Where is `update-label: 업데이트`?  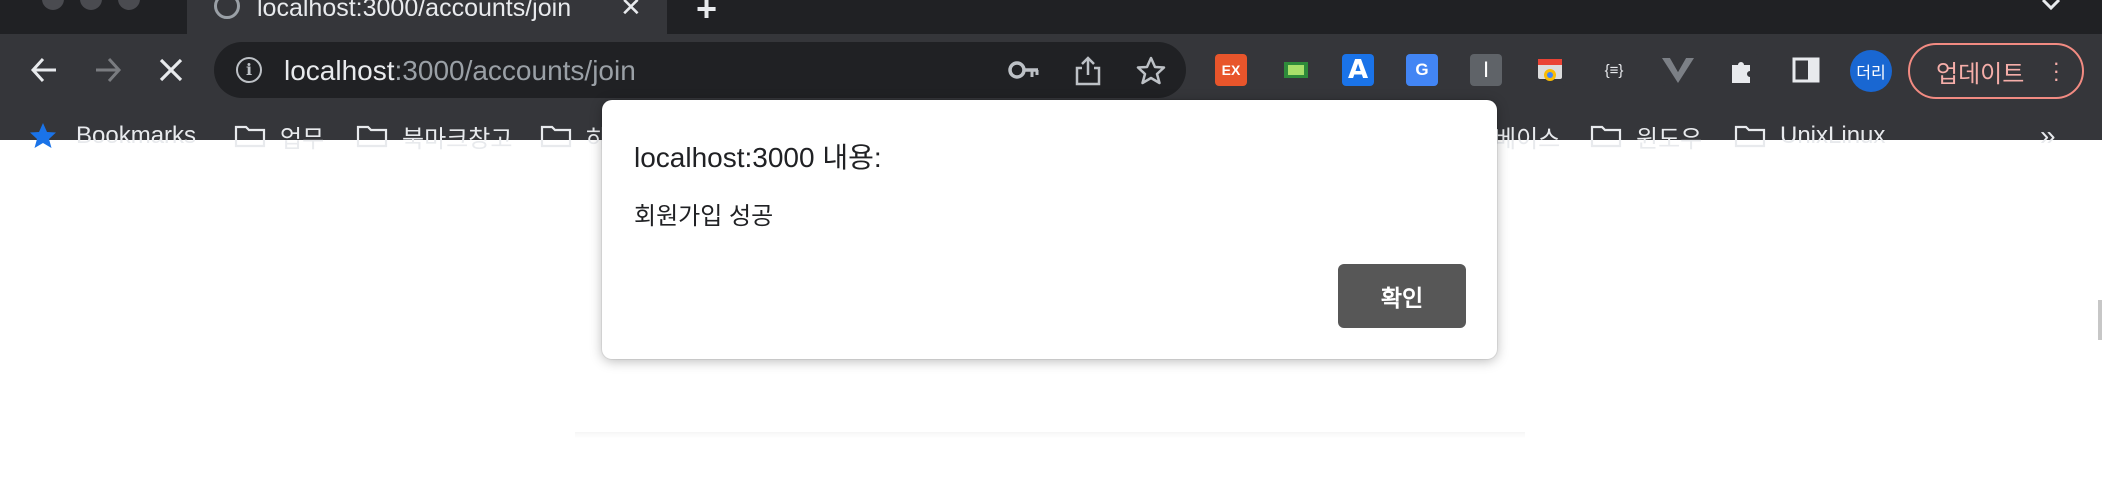 update-label: 업데이트 is located at coordinates (1980, 74).